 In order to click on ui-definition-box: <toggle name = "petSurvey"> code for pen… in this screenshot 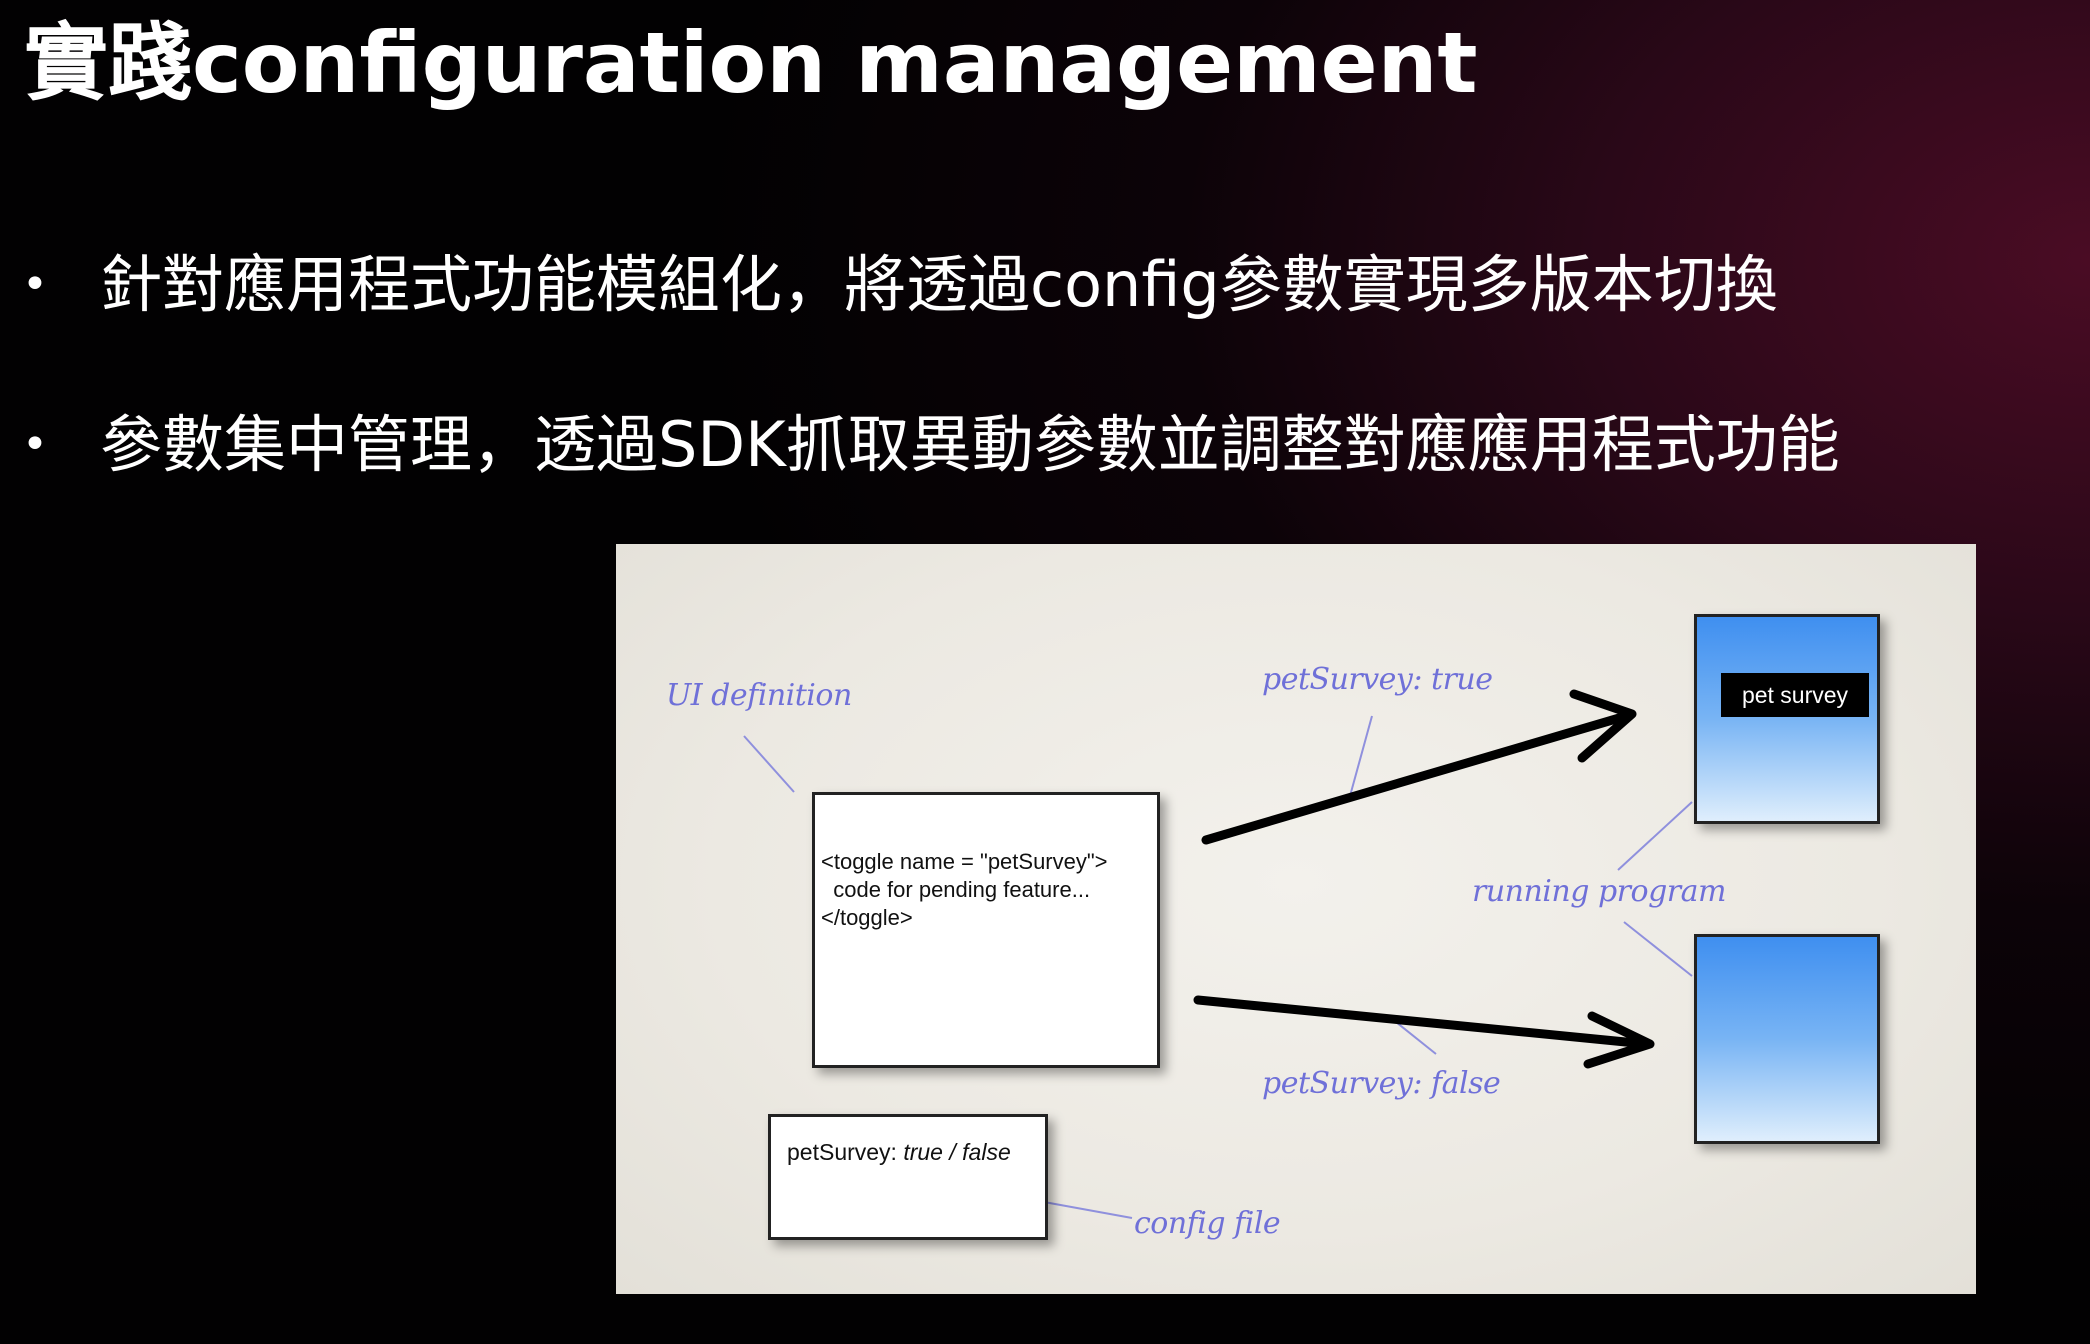, I will do `click(986, 930)`.